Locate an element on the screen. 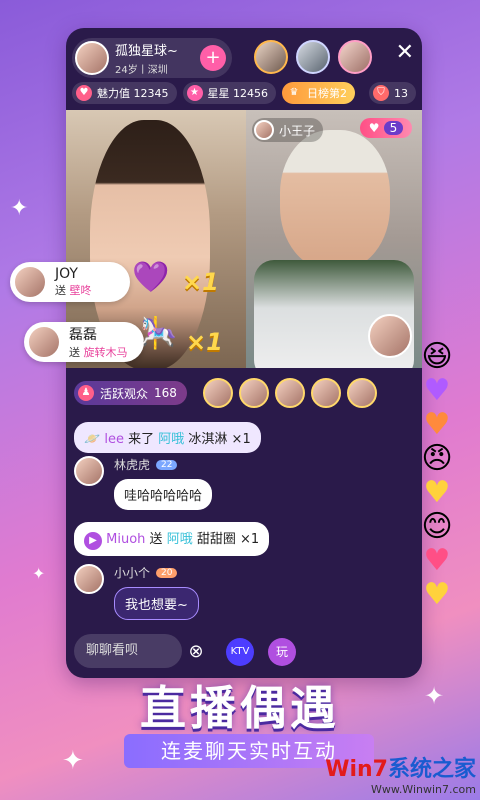  stars-value: 星星 12456 is located at coordinates (238, 93).